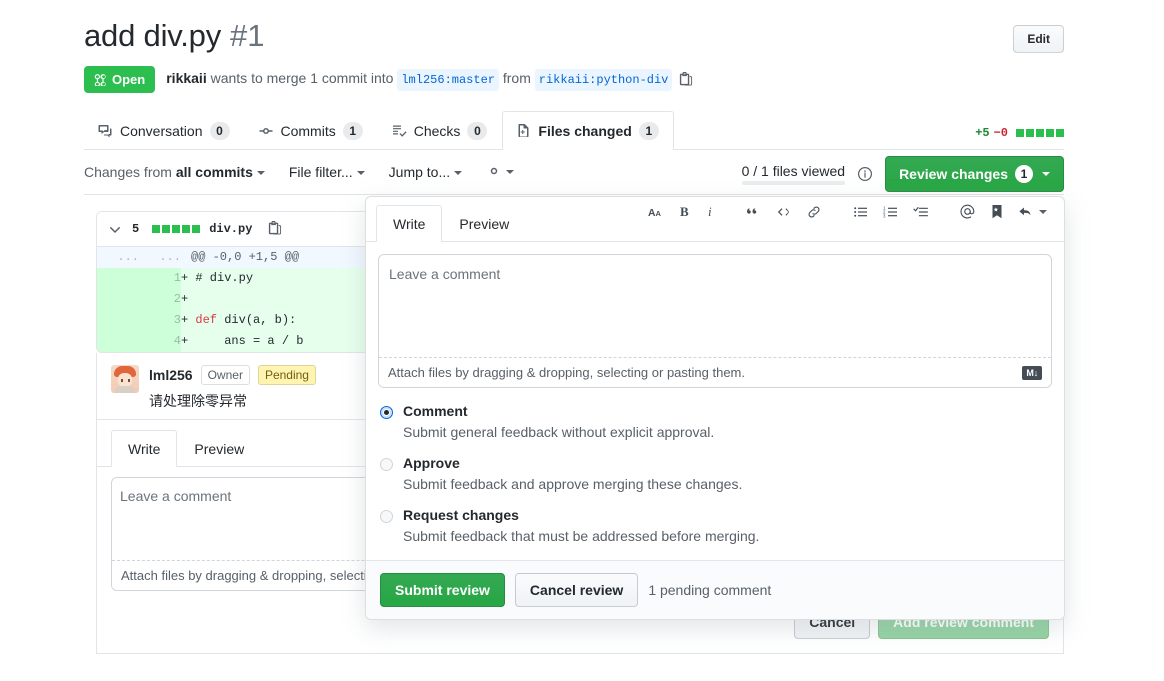  I want to click on diff-line-new: 2, so click(160, 299).